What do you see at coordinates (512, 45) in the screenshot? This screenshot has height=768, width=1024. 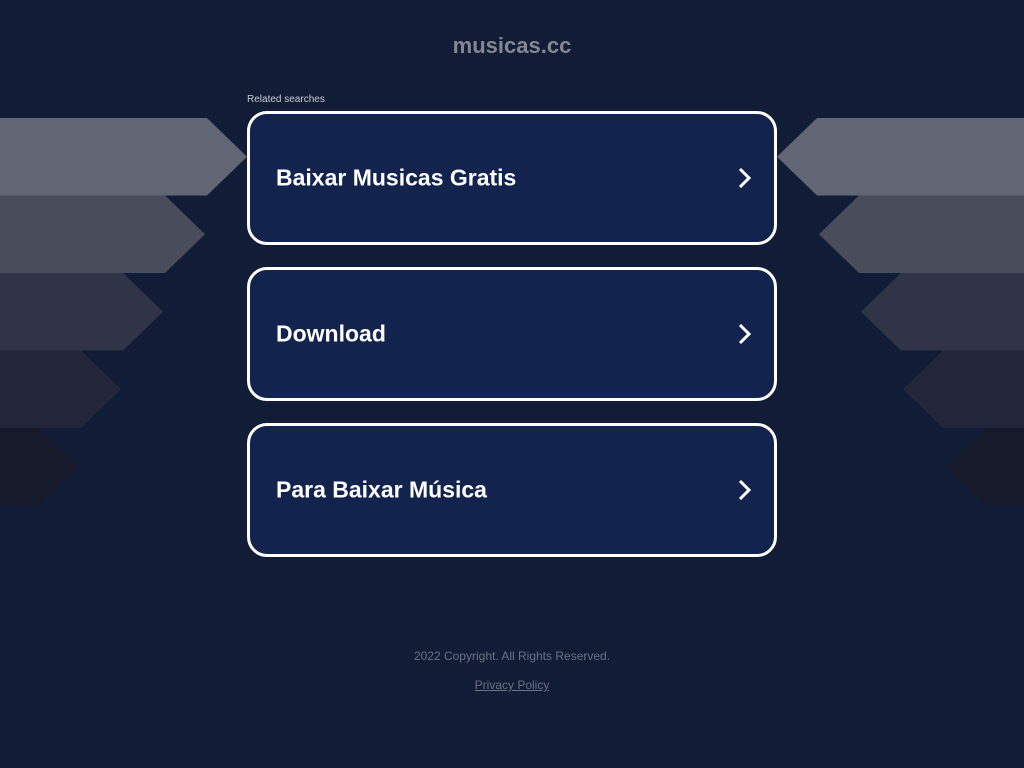 I see `site-title: musicas.cc` at bounding box center [512, 45].